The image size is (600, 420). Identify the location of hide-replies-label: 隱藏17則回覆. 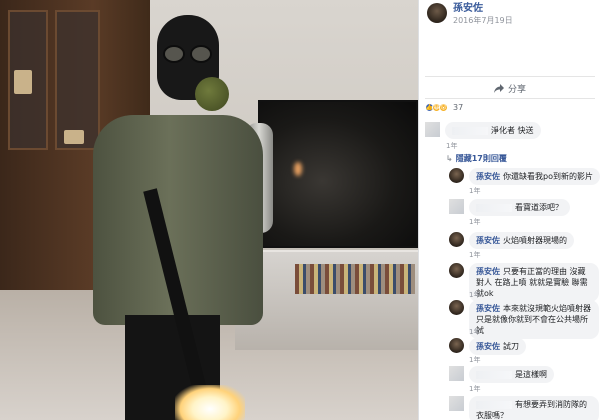
(481, 158).